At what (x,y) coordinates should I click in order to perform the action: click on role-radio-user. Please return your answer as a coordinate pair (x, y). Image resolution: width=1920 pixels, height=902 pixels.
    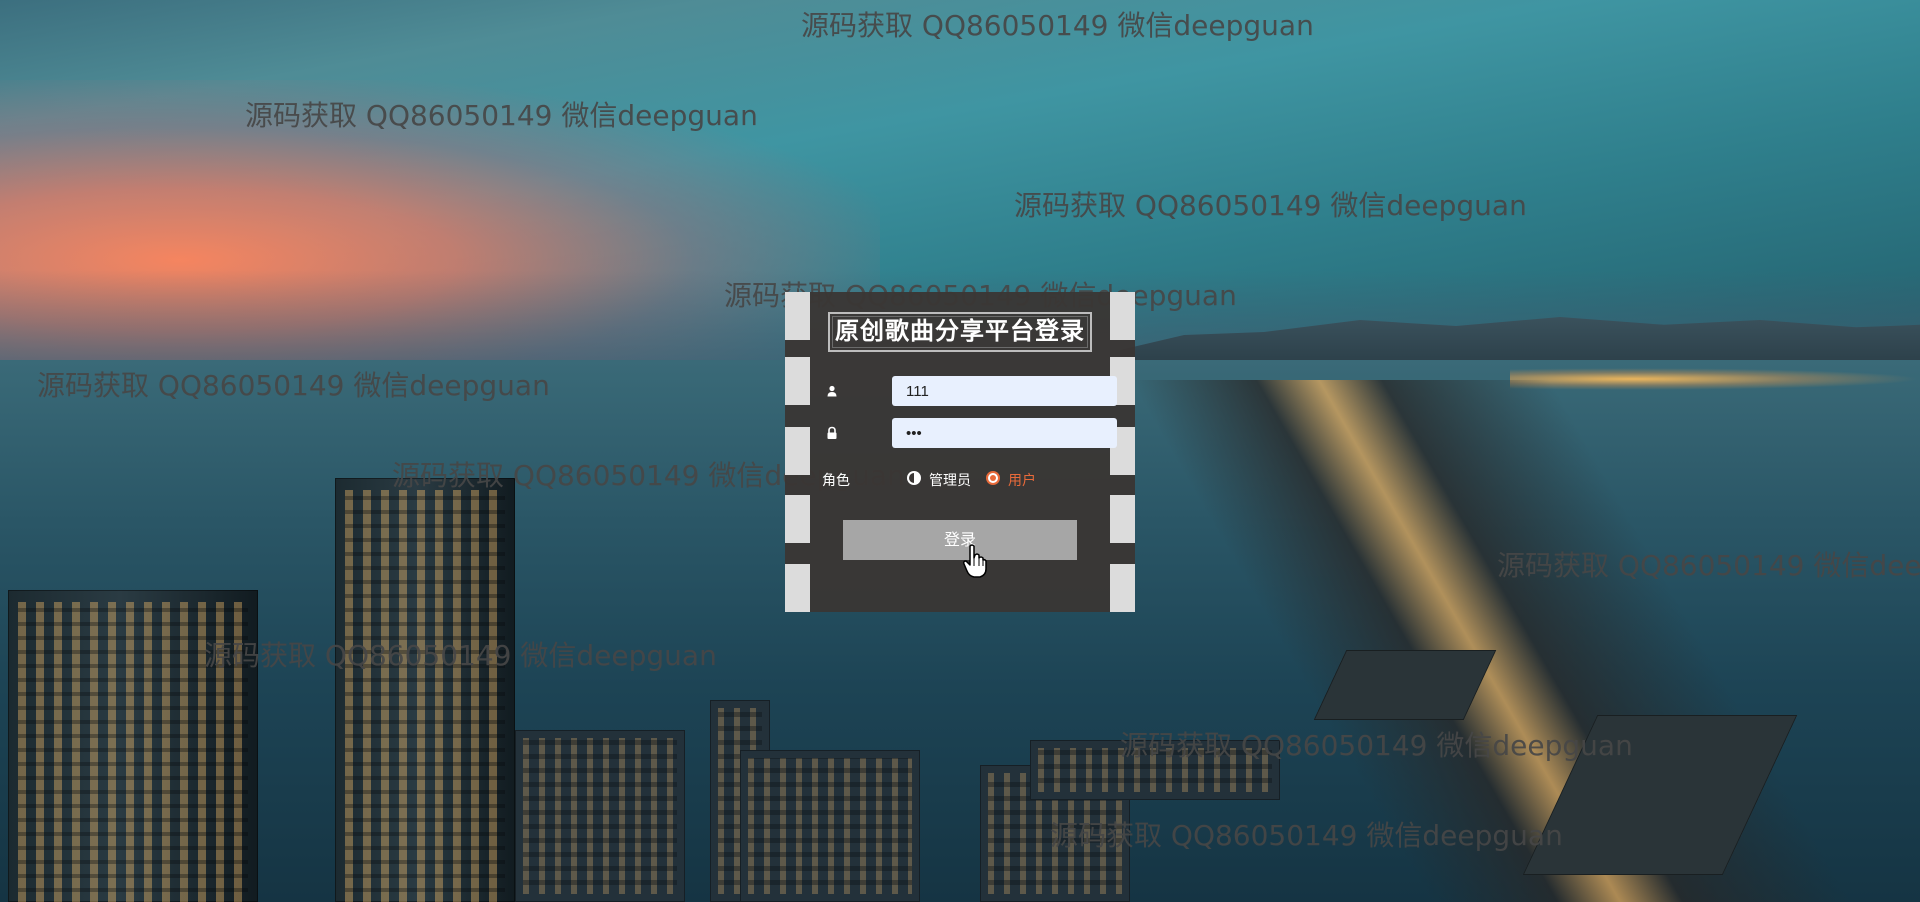
    Looking at the image, I should click on (993, 478).